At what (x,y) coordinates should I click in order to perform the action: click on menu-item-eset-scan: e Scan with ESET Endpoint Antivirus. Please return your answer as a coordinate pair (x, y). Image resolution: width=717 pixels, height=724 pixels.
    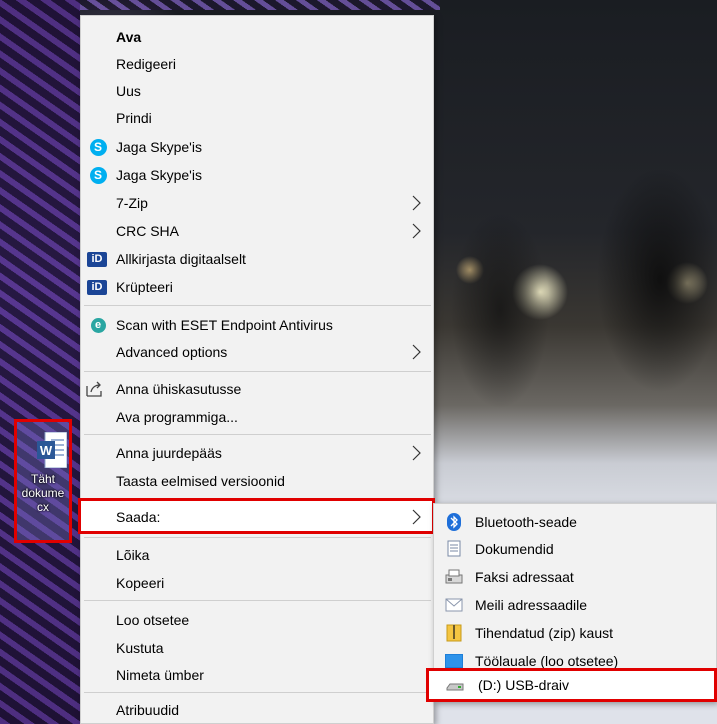
    Looking at the image, I should click on (257, 325).